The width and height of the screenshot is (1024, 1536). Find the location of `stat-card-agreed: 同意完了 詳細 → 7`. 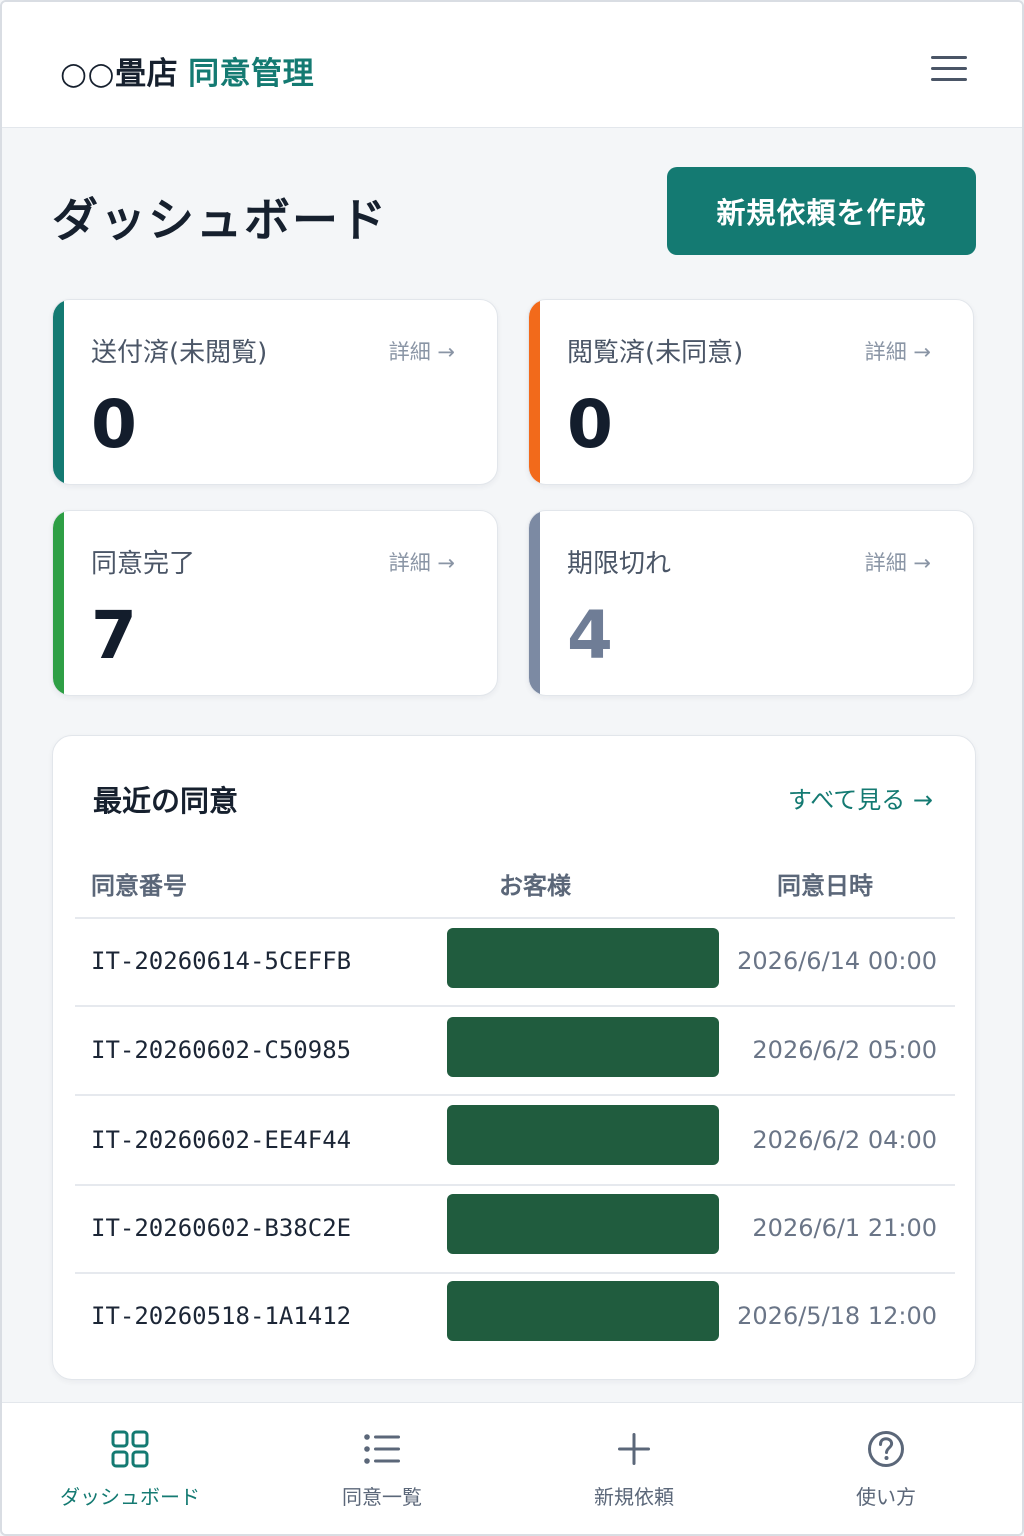

stat-card-agreed: 同意完了 詳細 → 7 is located at coordinates (275, 603).